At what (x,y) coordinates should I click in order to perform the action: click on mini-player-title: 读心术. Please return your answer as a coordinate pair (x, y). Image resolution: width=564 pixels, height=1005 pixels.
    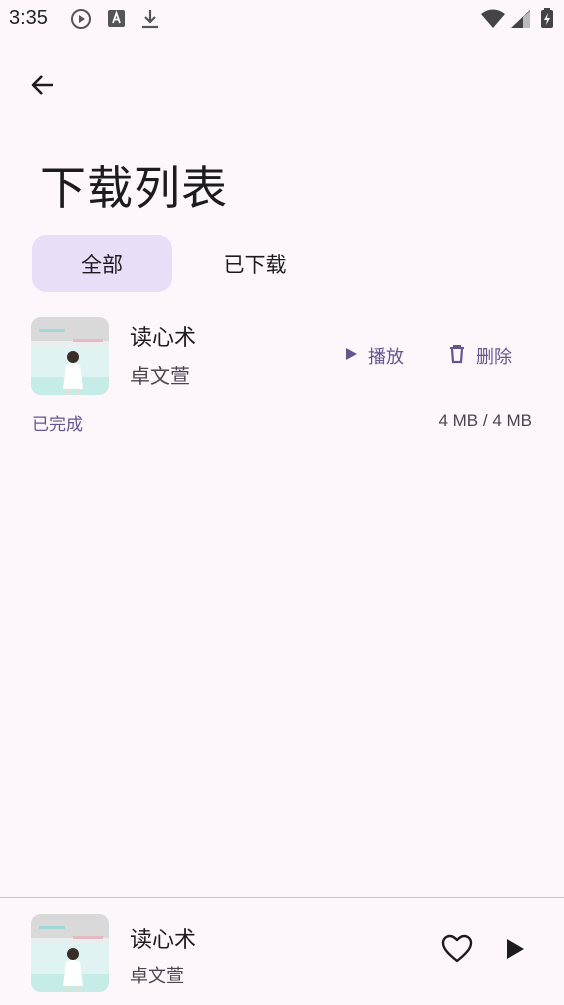
    Looking at the image, I should click on (163, 940).